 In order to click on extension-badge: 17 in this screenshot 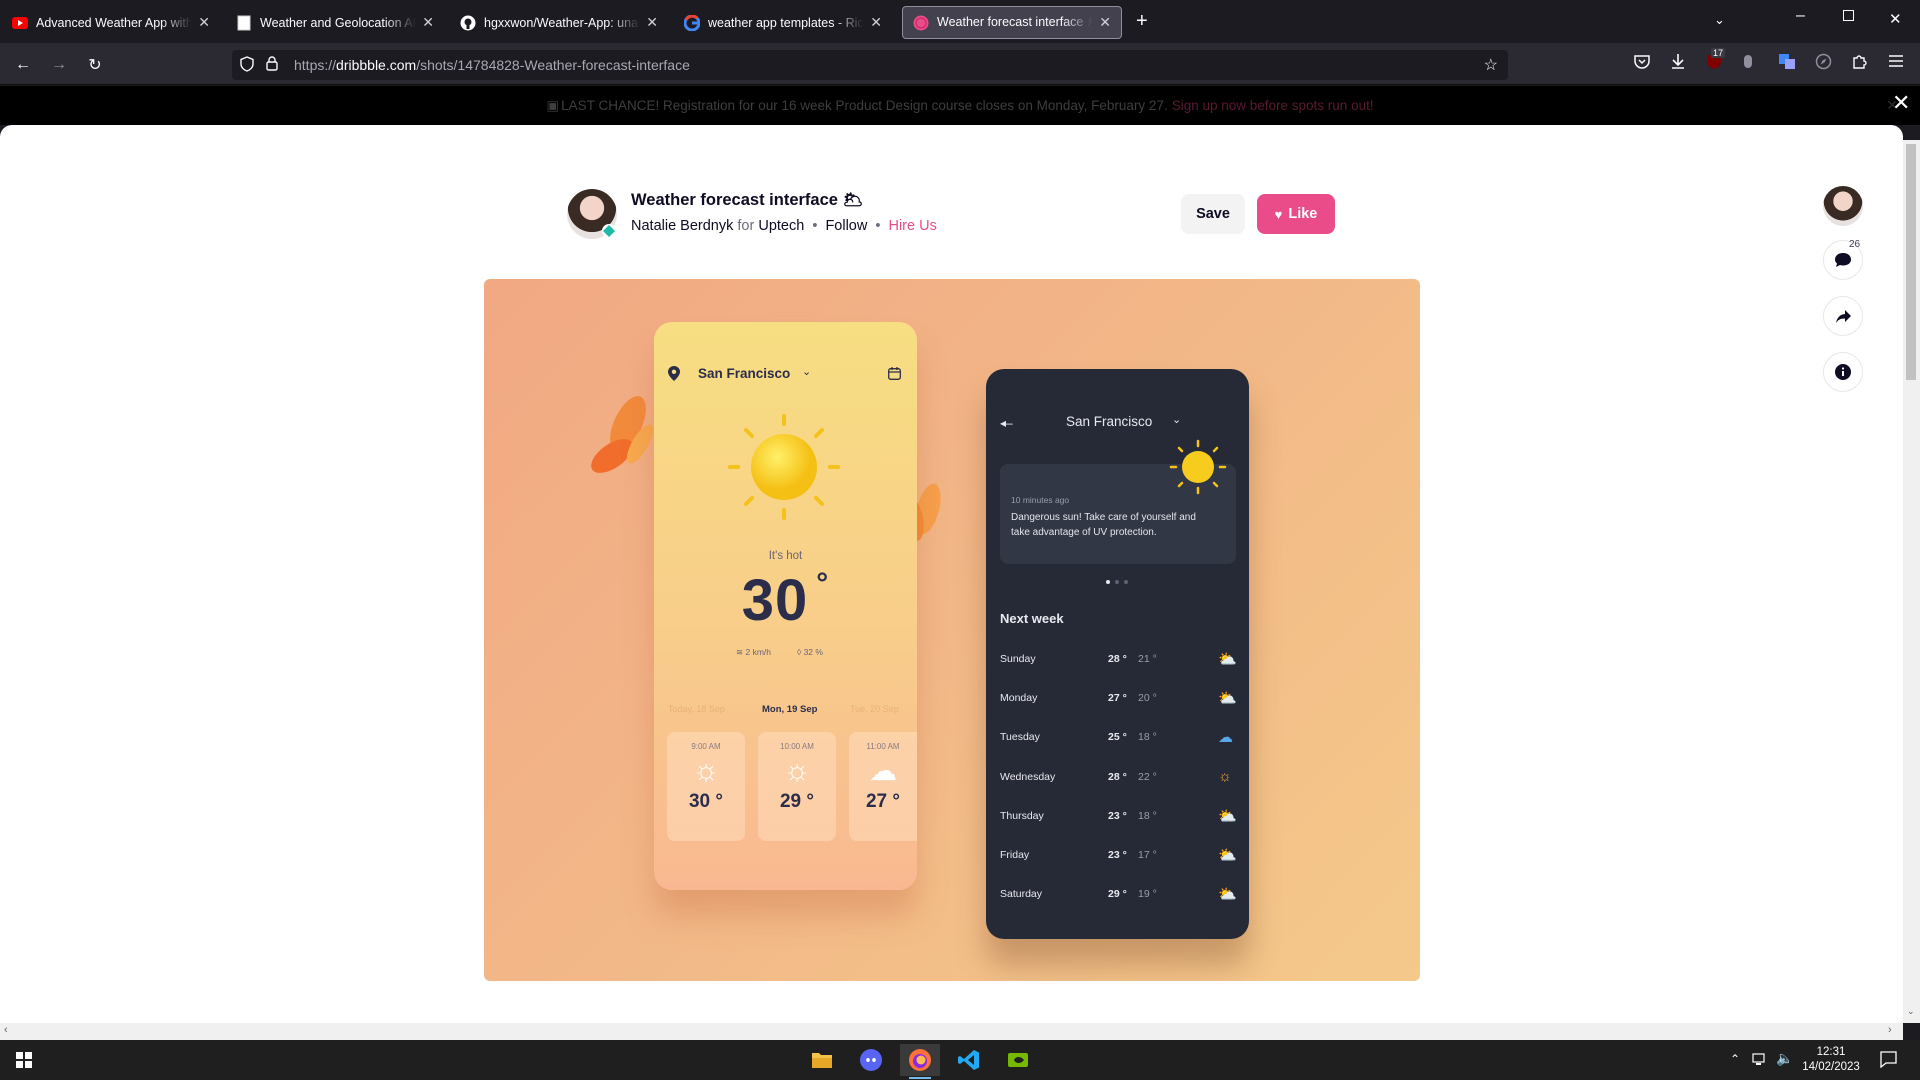, I will do `click(1718, 53)`.